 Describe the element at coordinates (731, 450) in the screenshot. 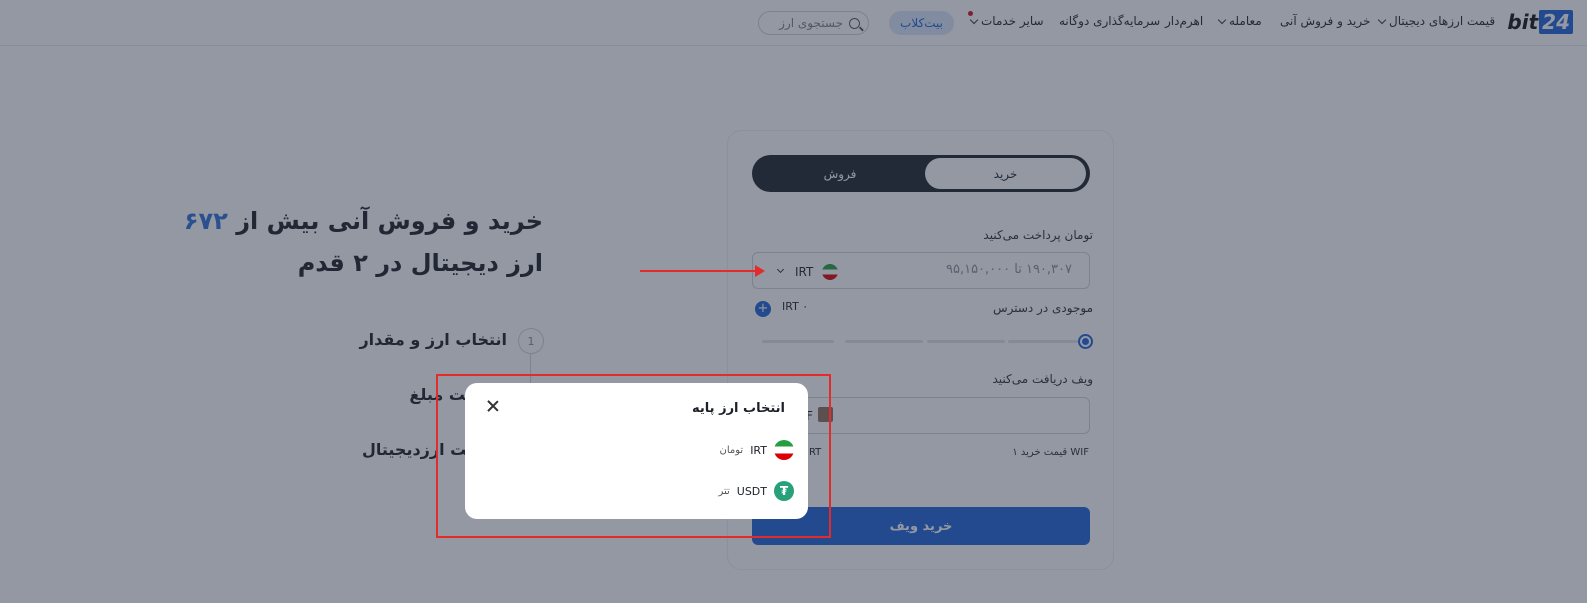

I see `option-name: تومان` at that location.